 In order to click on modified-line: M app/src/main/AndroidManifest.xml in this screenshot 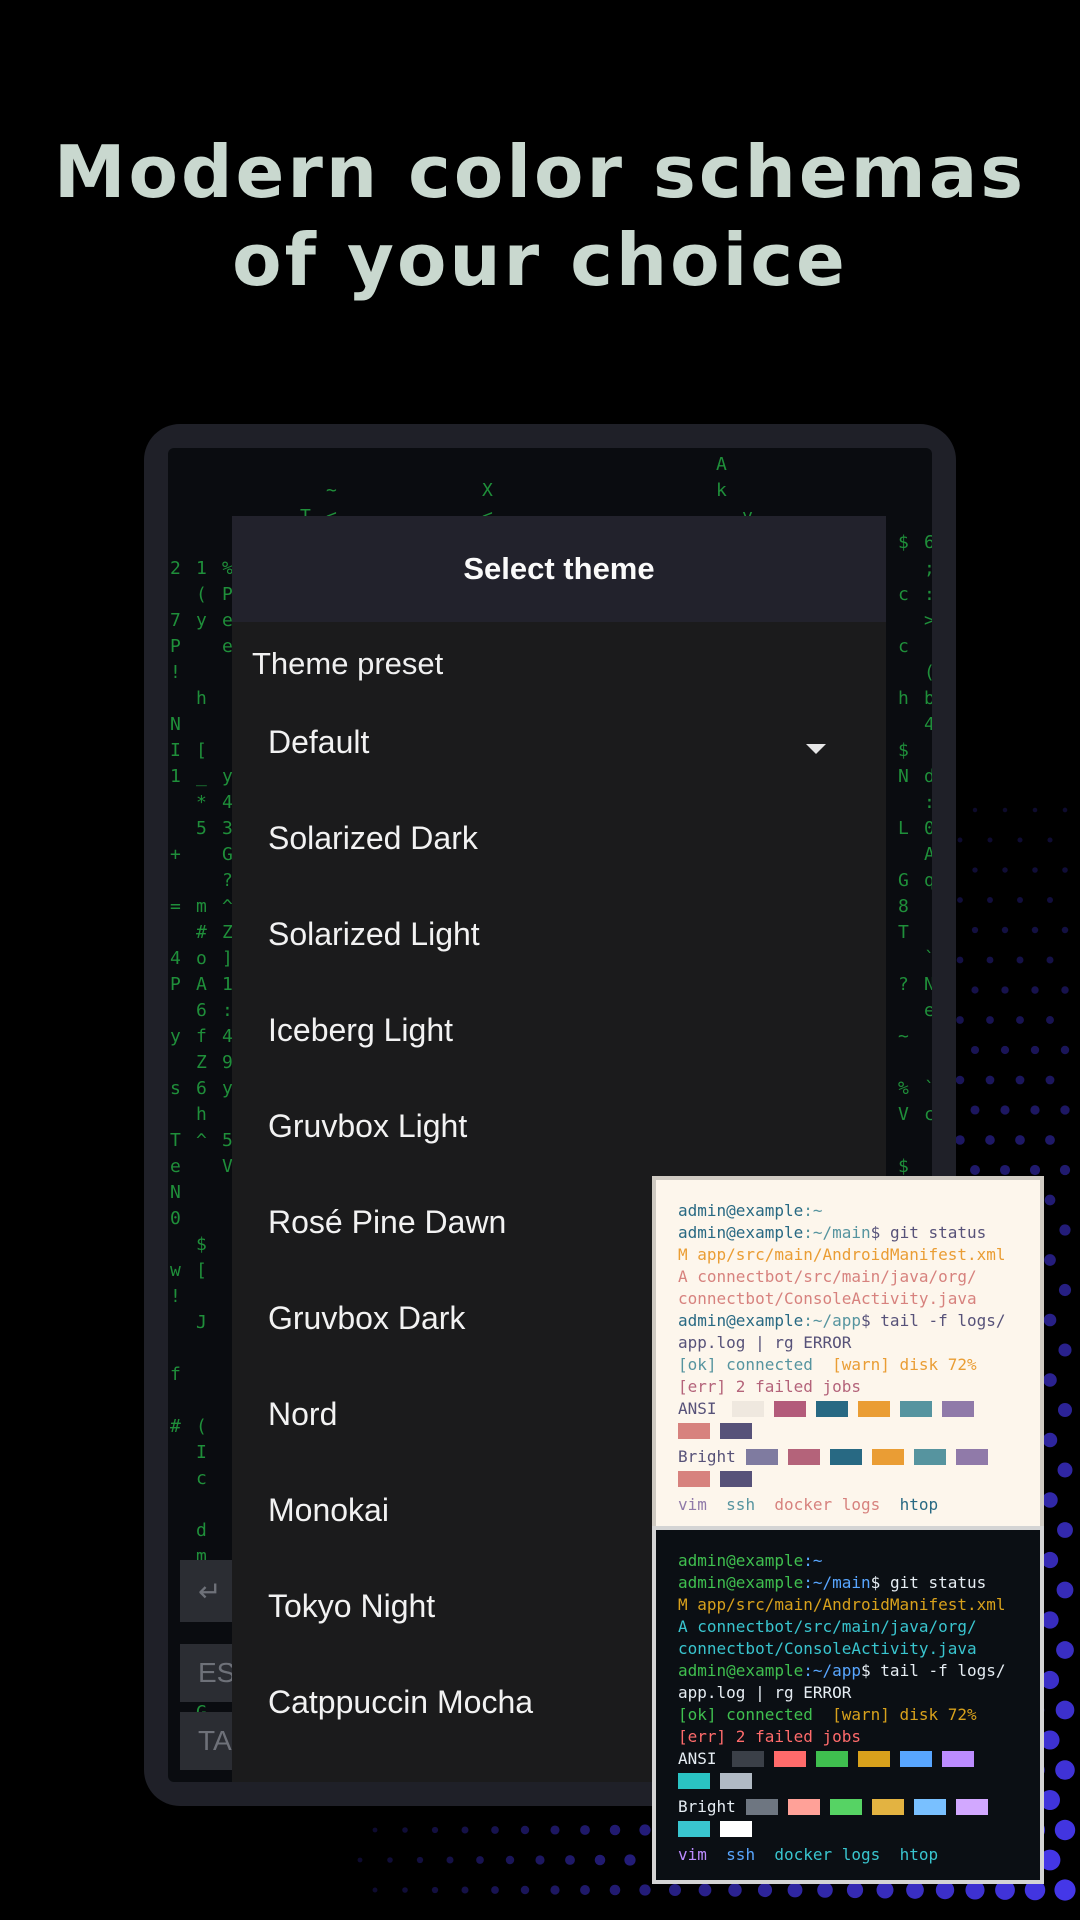, I will do `click(842, 1254)`.